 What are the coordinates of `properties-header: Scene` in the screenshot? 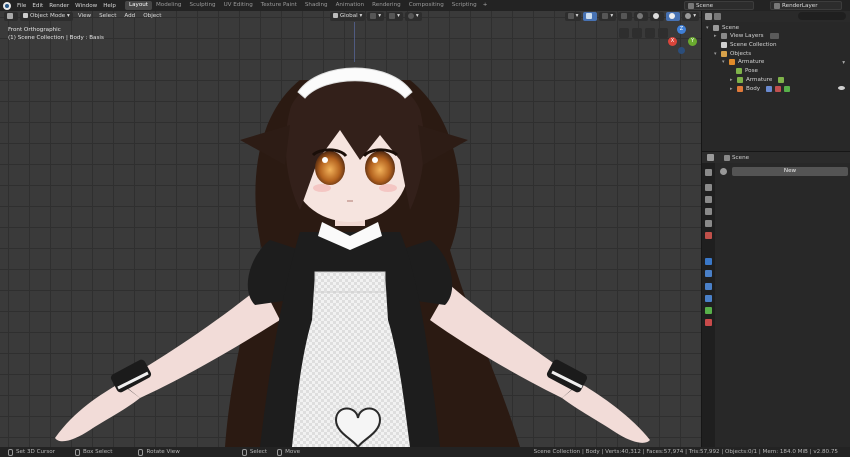 It's located at (776, 157).